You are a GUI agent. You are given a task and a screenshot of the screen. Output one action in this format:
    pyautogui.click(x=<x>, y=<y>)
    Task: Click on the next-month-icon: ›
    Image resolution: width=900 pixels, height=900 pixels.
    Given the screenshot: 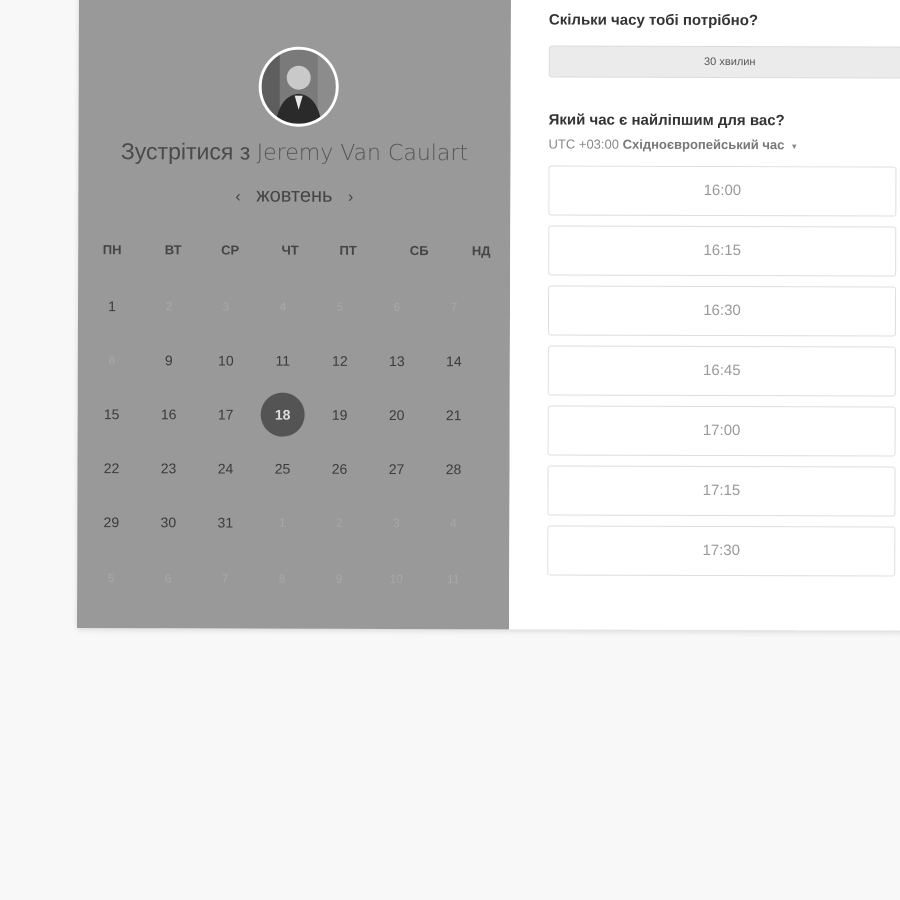 What is the action you would take?
    pyautogui.click(x=350, y=198)
    